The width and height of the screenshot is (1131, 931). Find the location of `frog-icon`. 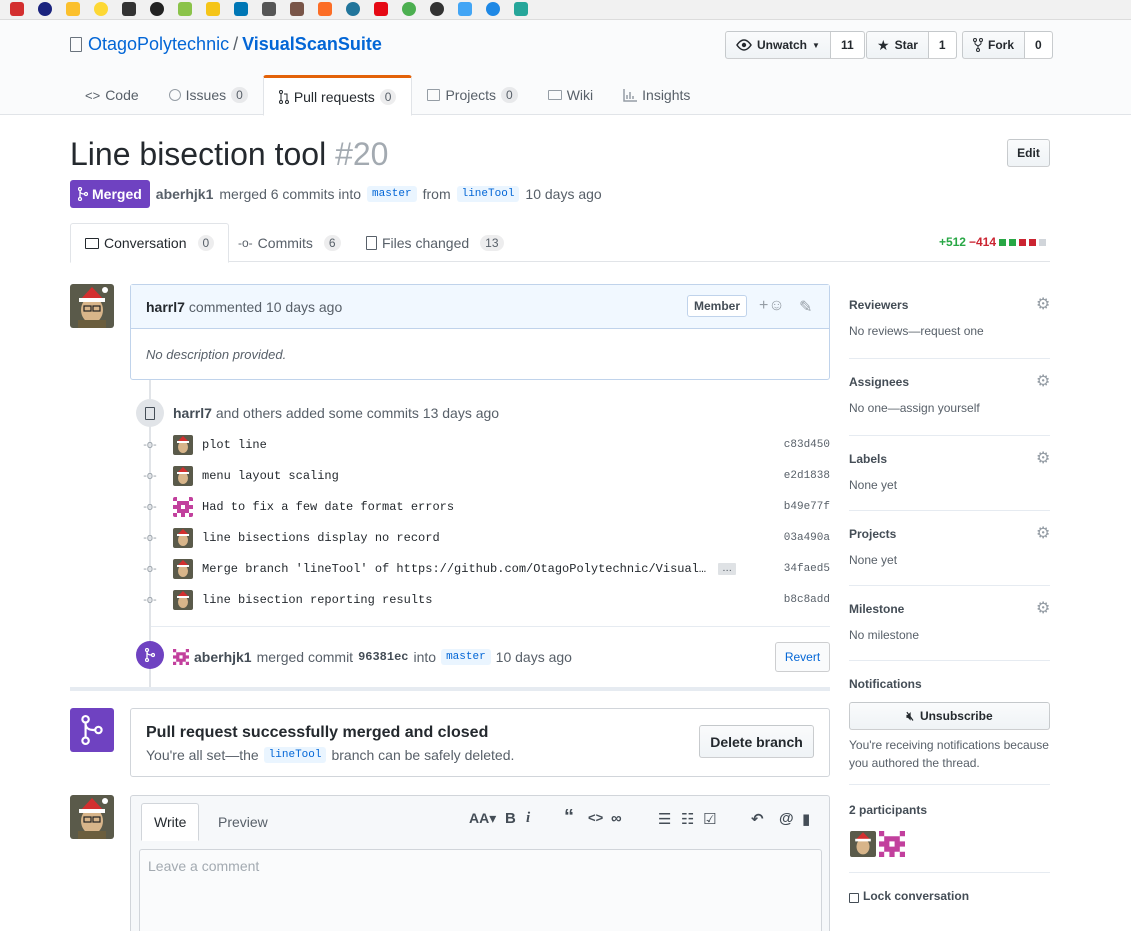

frog-icon is located at coordinates (409, 9).